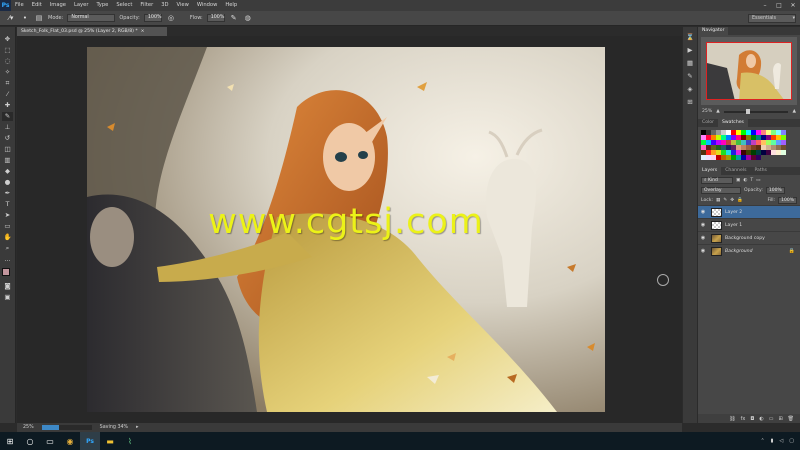  What do you see at coordinates (37, 5) in the screenshot?
I see `menu-edit: Edit` at bounding box center [37, 5].